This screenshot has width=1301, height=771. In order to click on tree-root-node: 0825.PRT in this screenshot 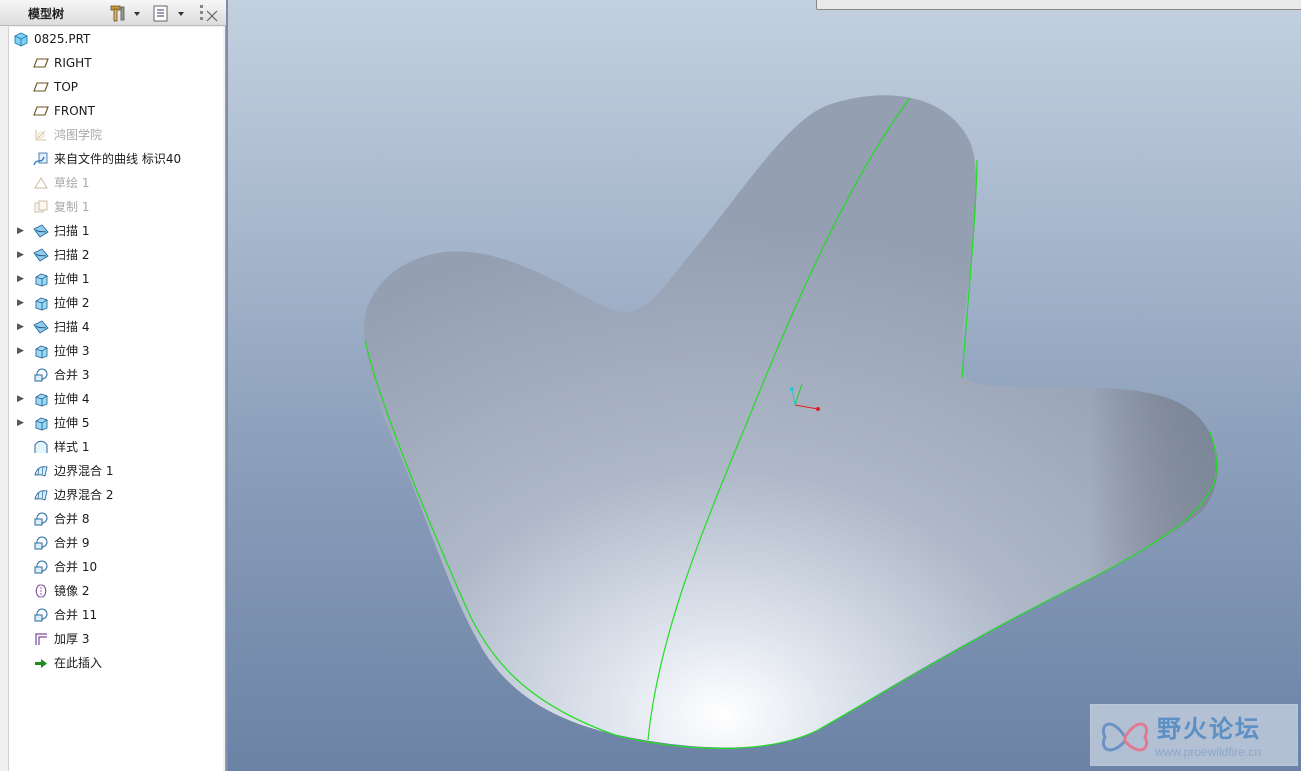, I will do `click(116, 39)`.